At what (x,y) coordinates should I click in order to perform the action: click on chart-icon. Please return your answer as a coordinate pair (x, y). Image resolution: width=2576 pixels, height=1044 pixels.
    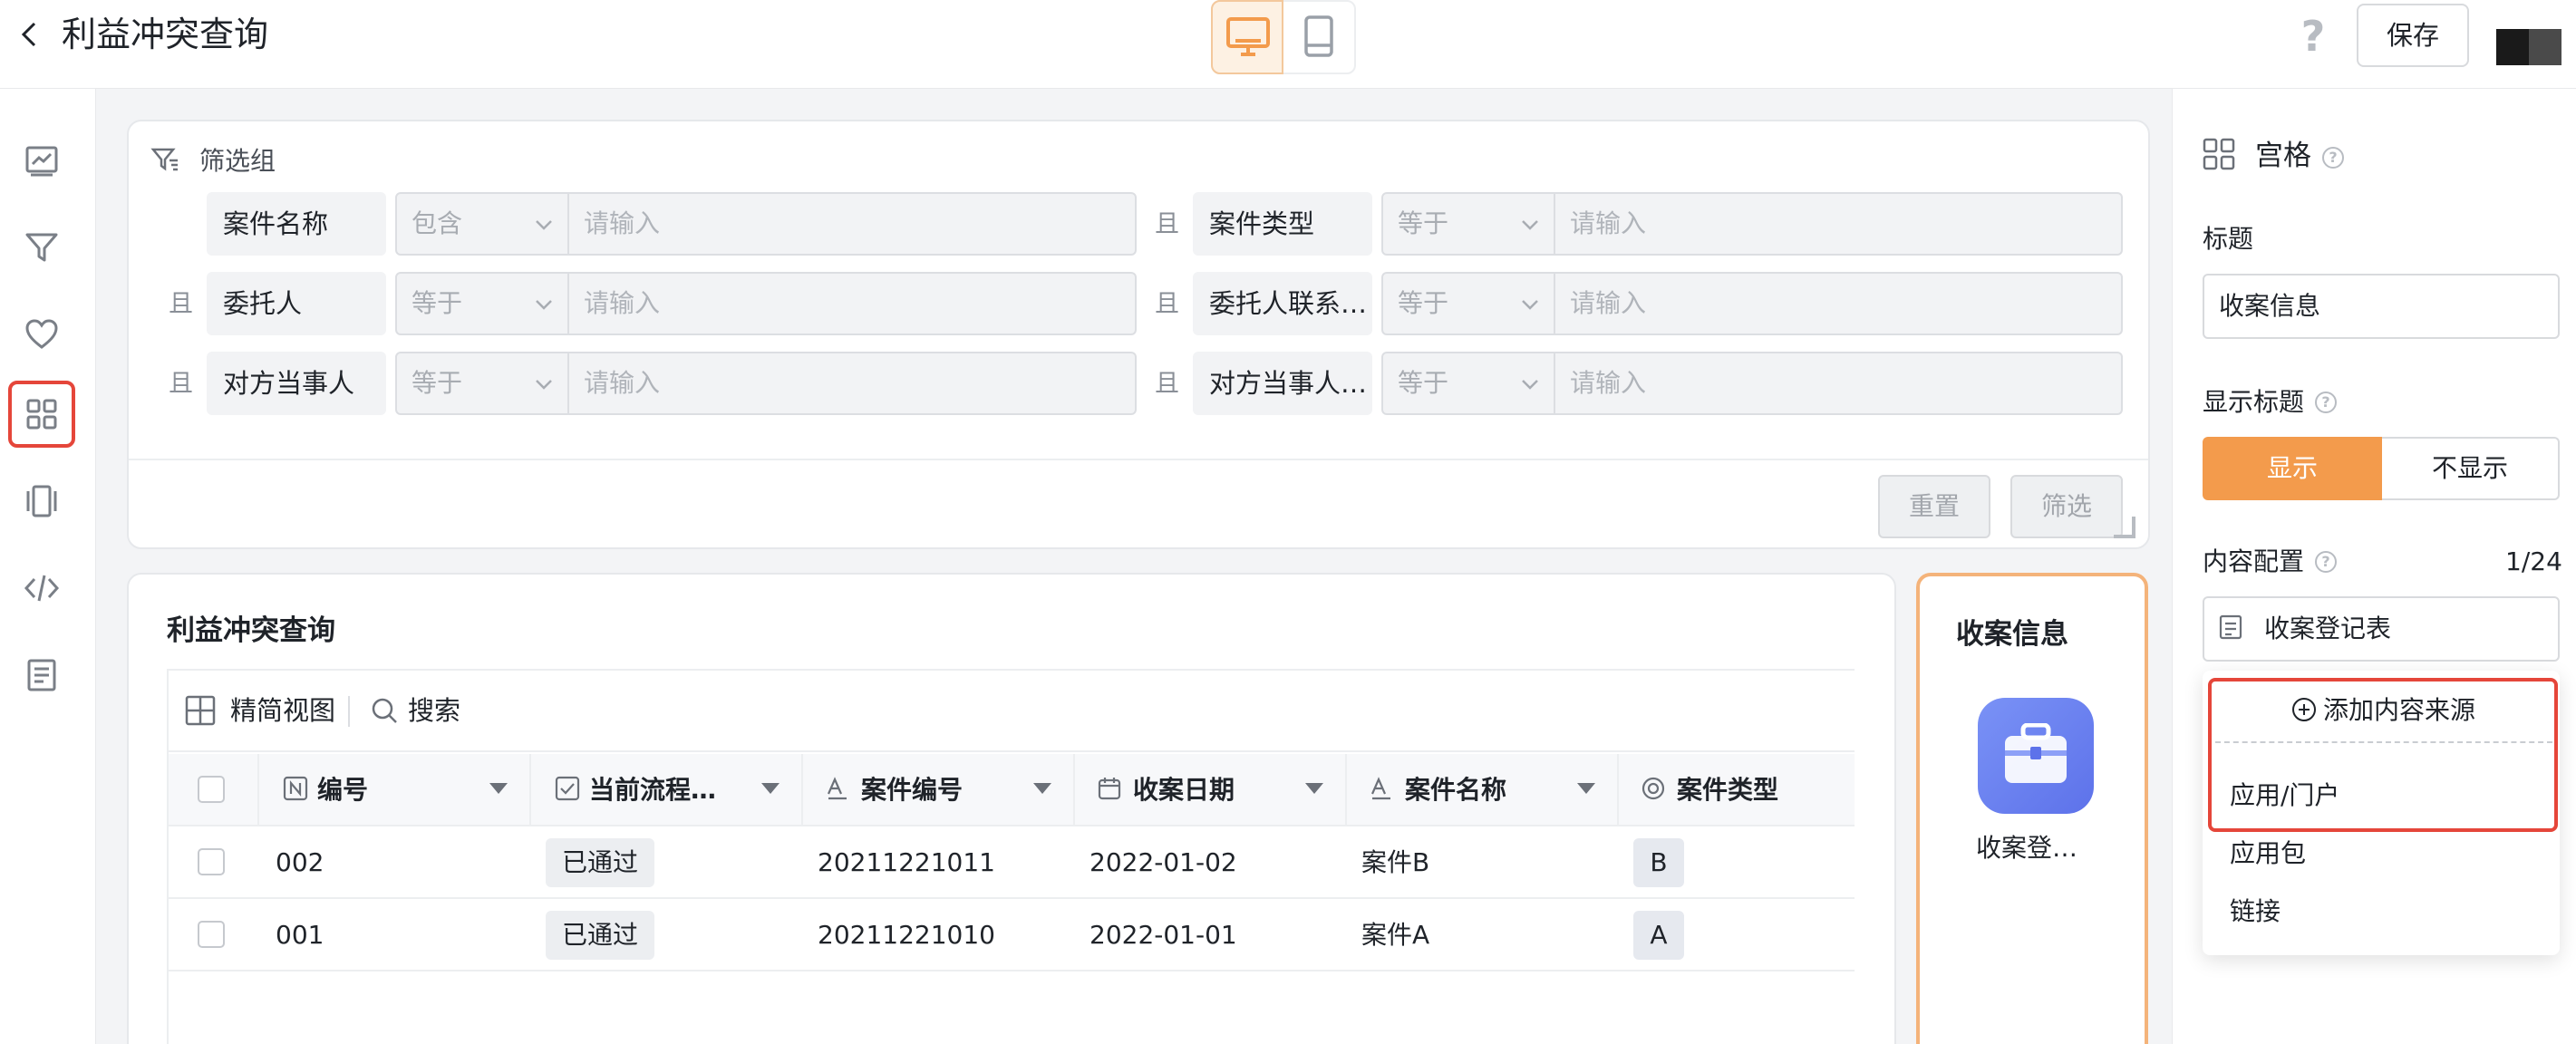
    Looking at the image, I should click on (41, 161).